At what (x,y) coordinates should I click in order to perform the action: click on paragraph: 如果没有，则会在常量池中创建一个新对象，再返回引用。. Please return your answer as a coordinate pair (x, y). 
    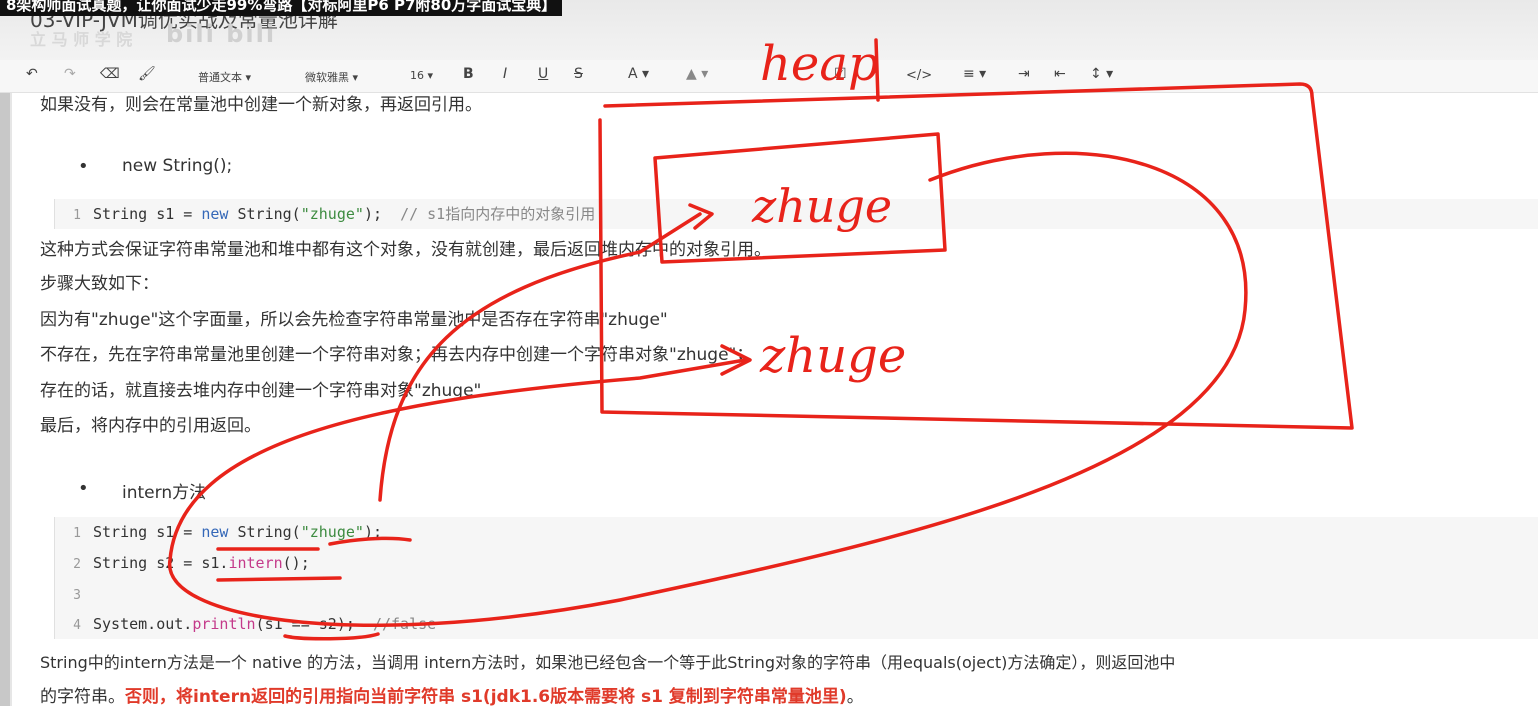
    Looking at the image, I should click on (261, 105).